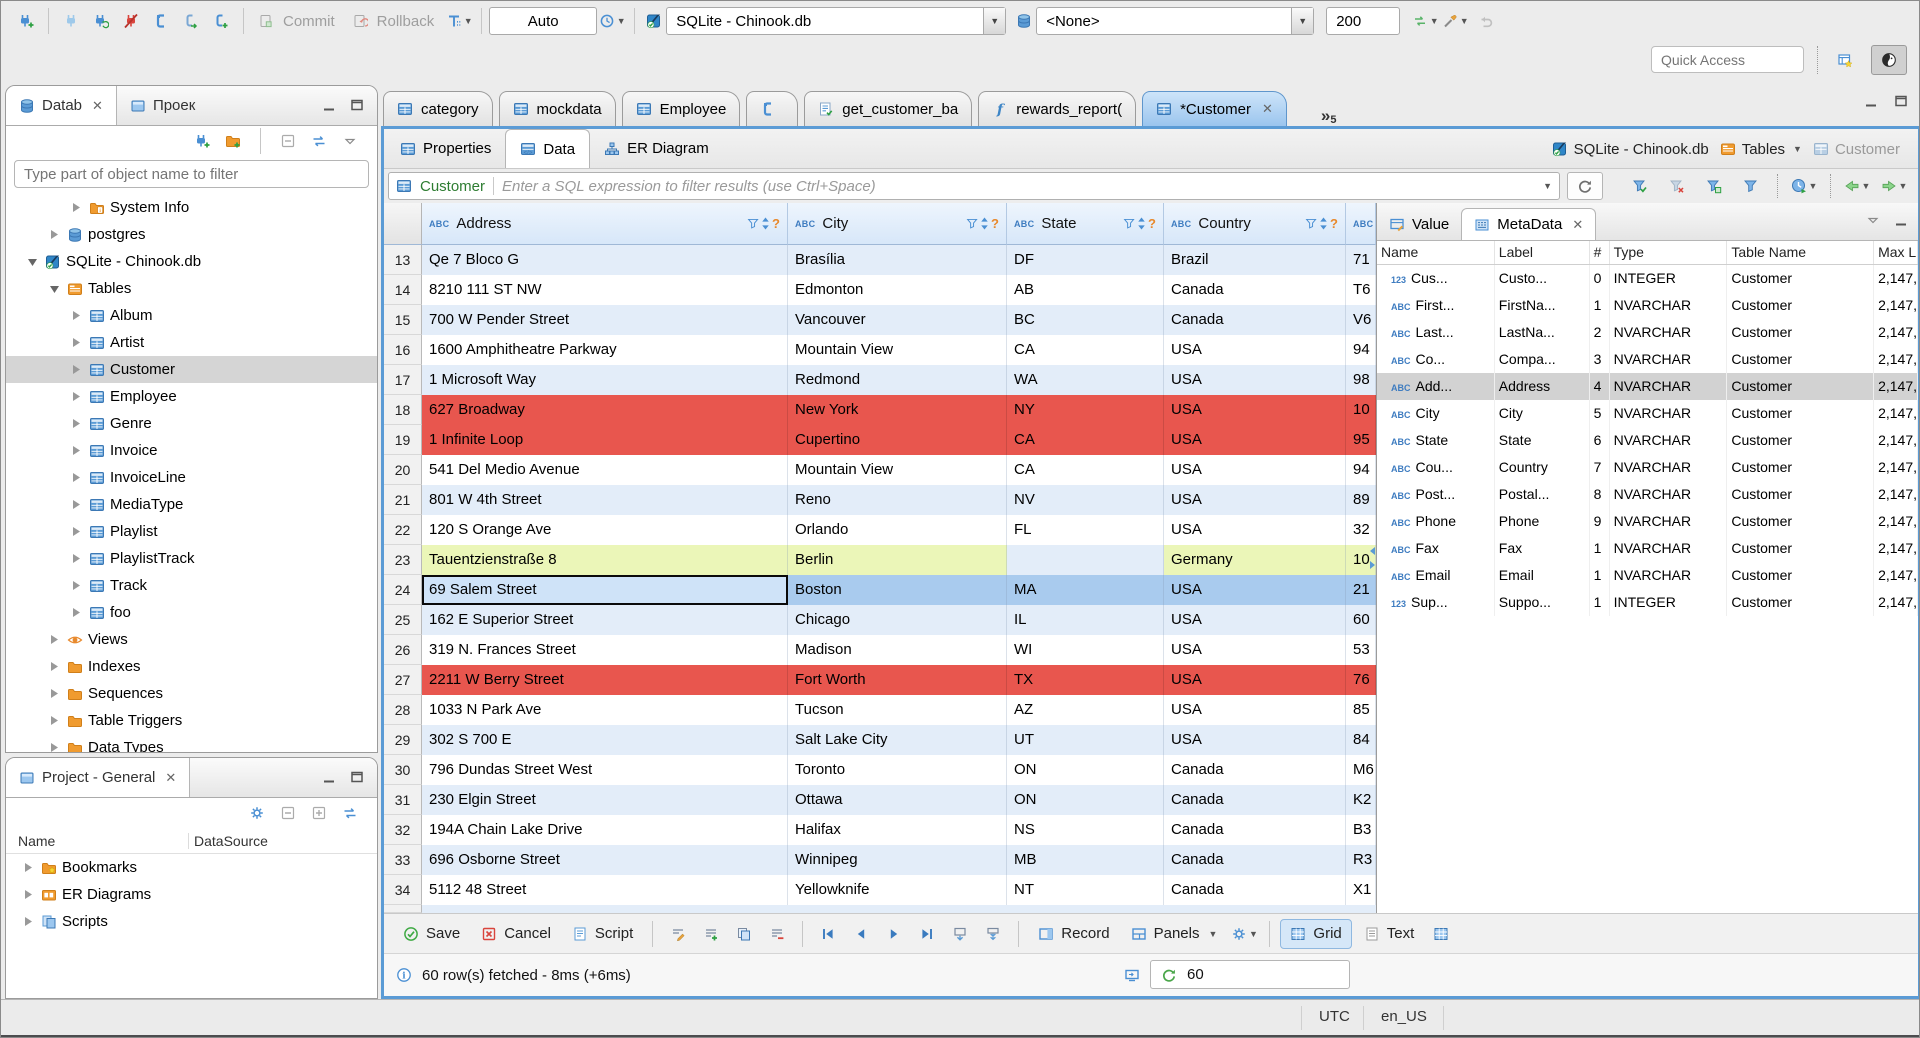 This screenshot has width=1920, height=1038. I want to click on previous-result-button: ▼, so click(1857, 186).